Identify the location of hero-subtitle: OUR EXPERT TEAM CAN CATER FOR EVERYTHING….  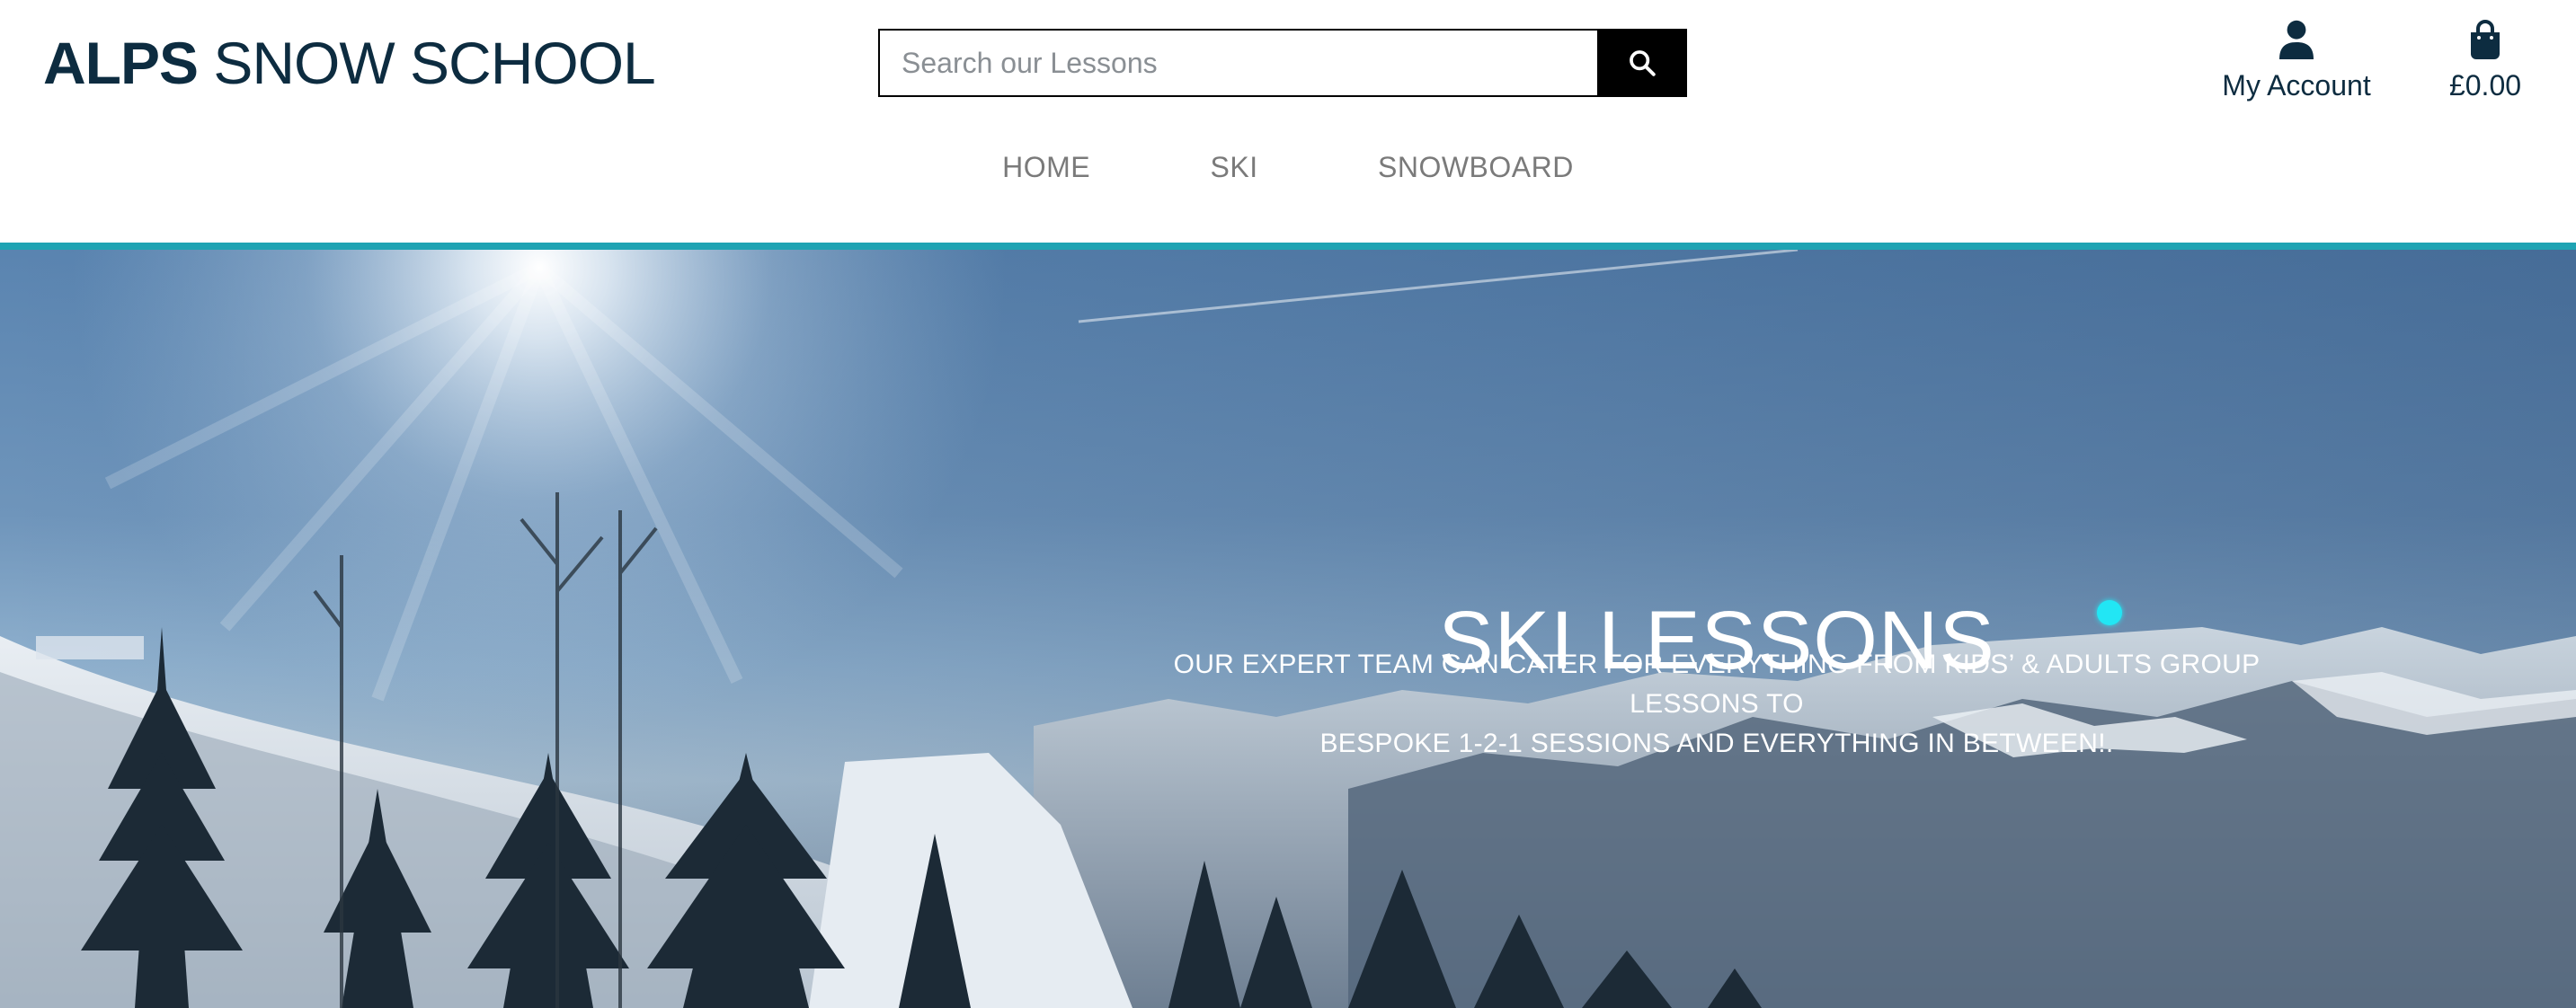
(1716, 705).